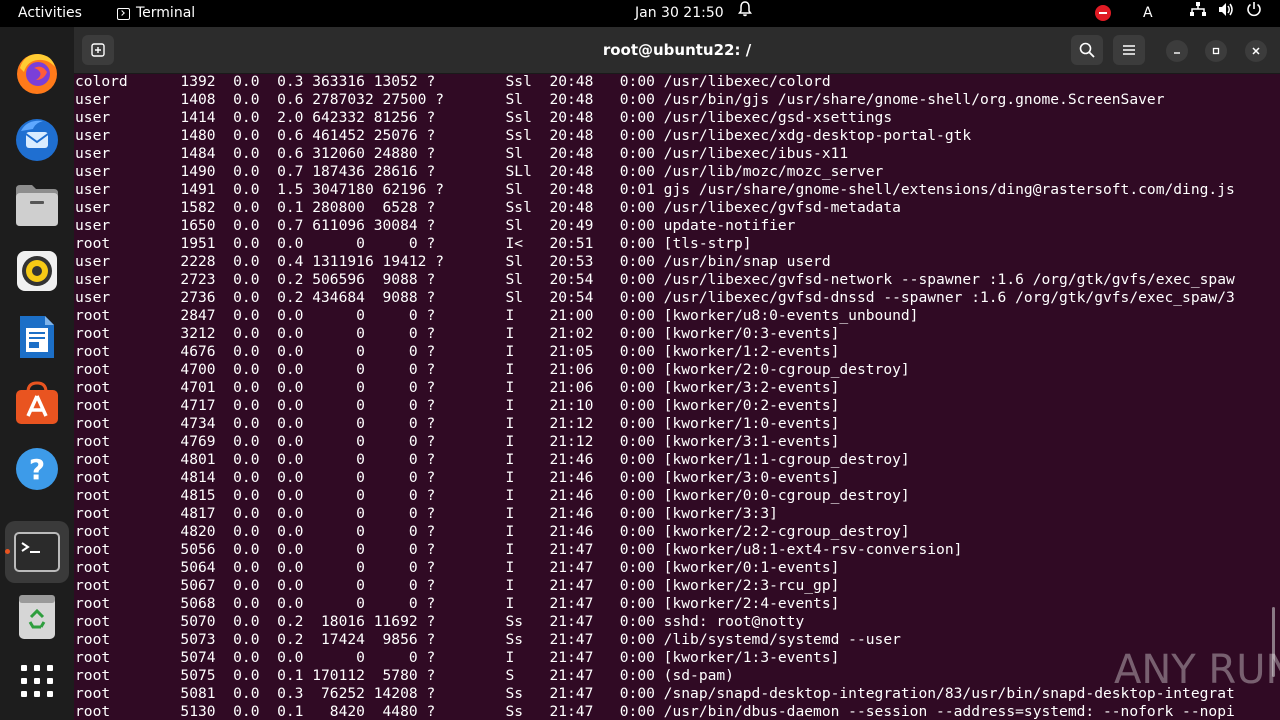 This screenshot has width=1280, height=720. I want to click on app-menu: Terminal, so click(156, 13).